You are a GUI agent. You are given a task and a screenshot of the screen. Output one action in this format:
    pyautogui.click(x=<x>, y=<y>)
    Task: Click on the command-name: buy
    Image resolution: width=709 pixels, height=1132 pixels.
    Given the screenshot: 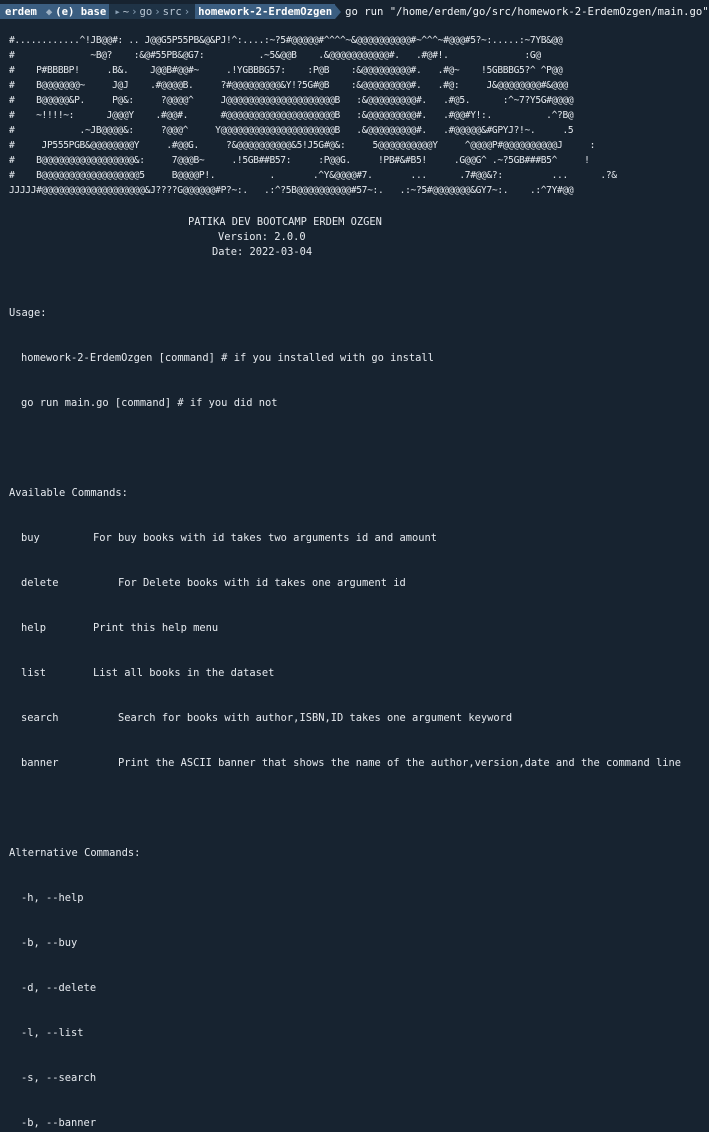 What is the action you would take?
    pyautogui.click(x=30, y=538)
    